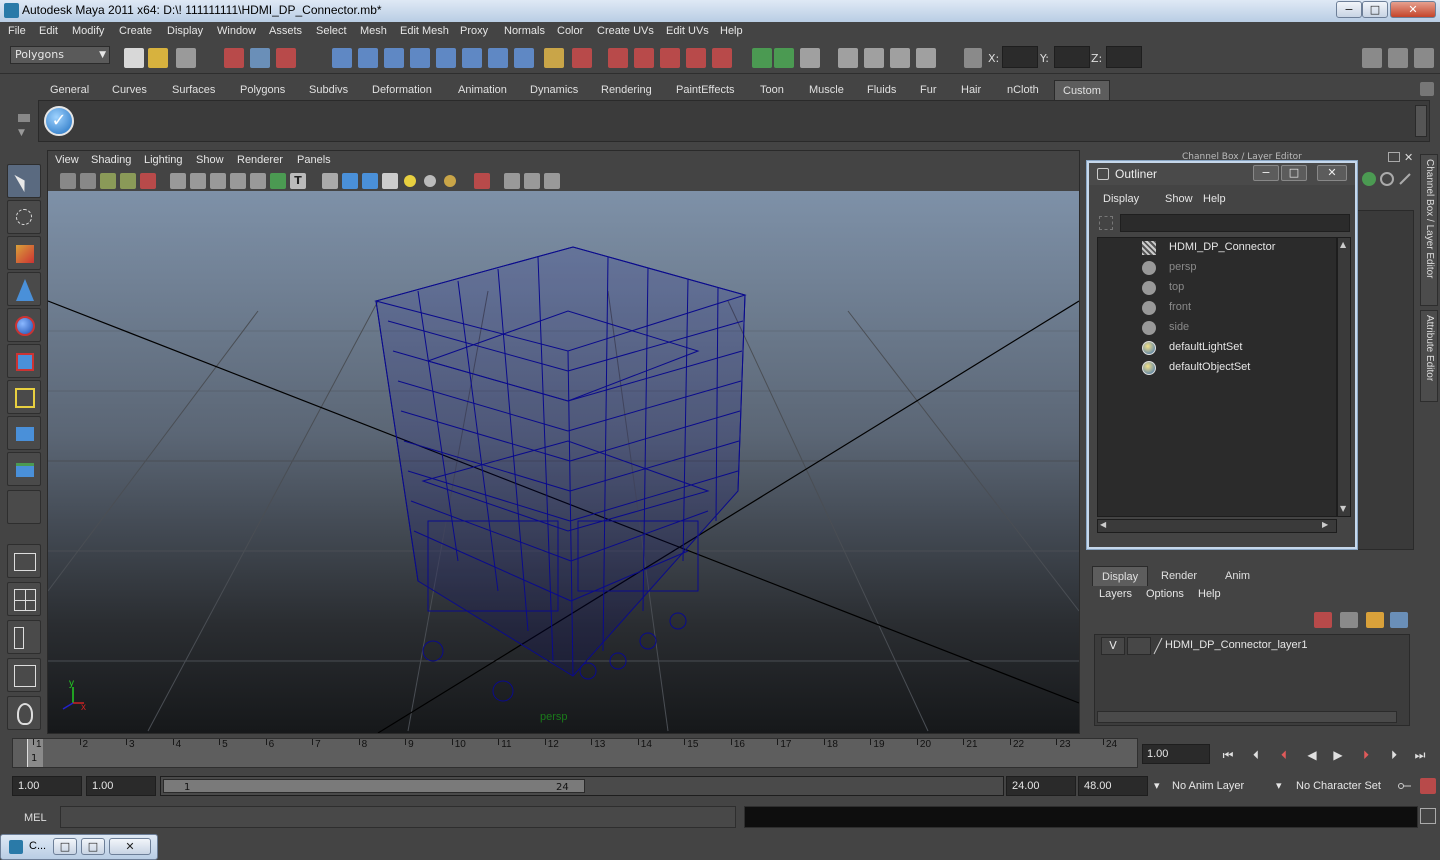  Describe the element at coordinates (60, 55) in the screenshot. I see `menu-set-dropdown: Polygons ▼` at that location.